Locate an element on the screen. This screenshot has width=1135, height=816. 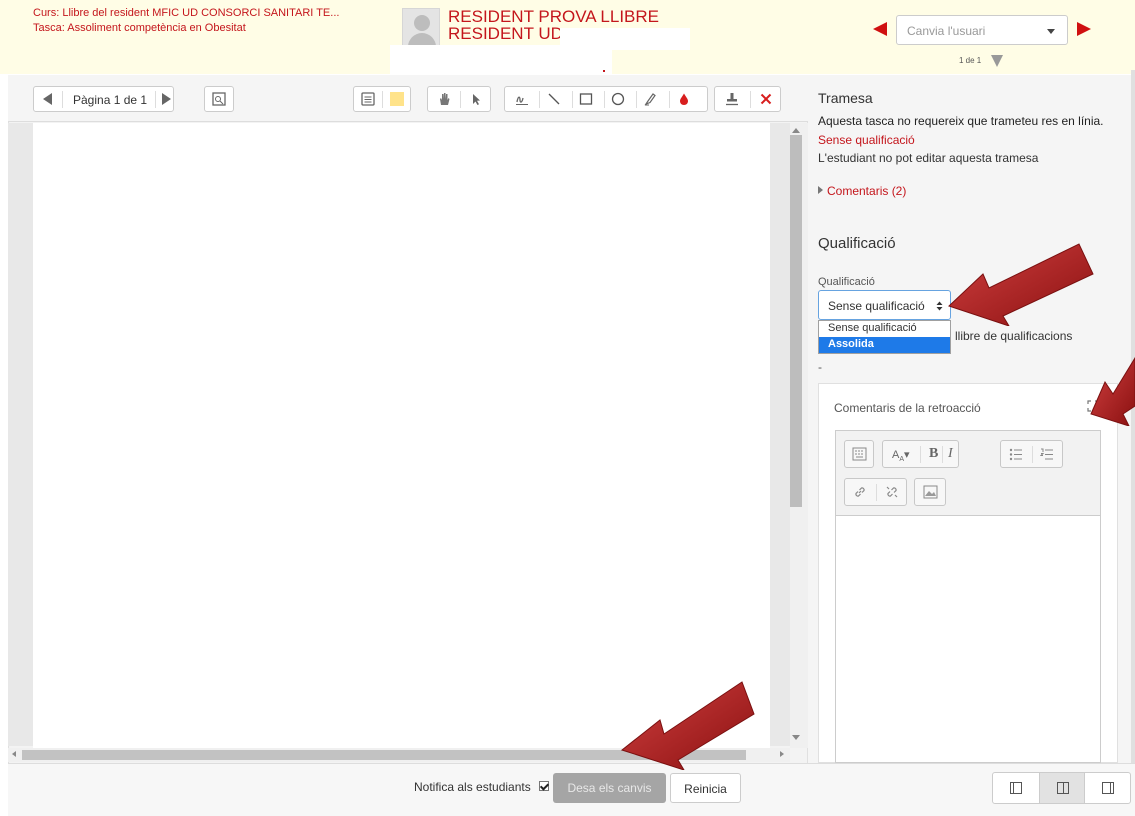
scroll-up-icon is located at coordinates (796, 130).